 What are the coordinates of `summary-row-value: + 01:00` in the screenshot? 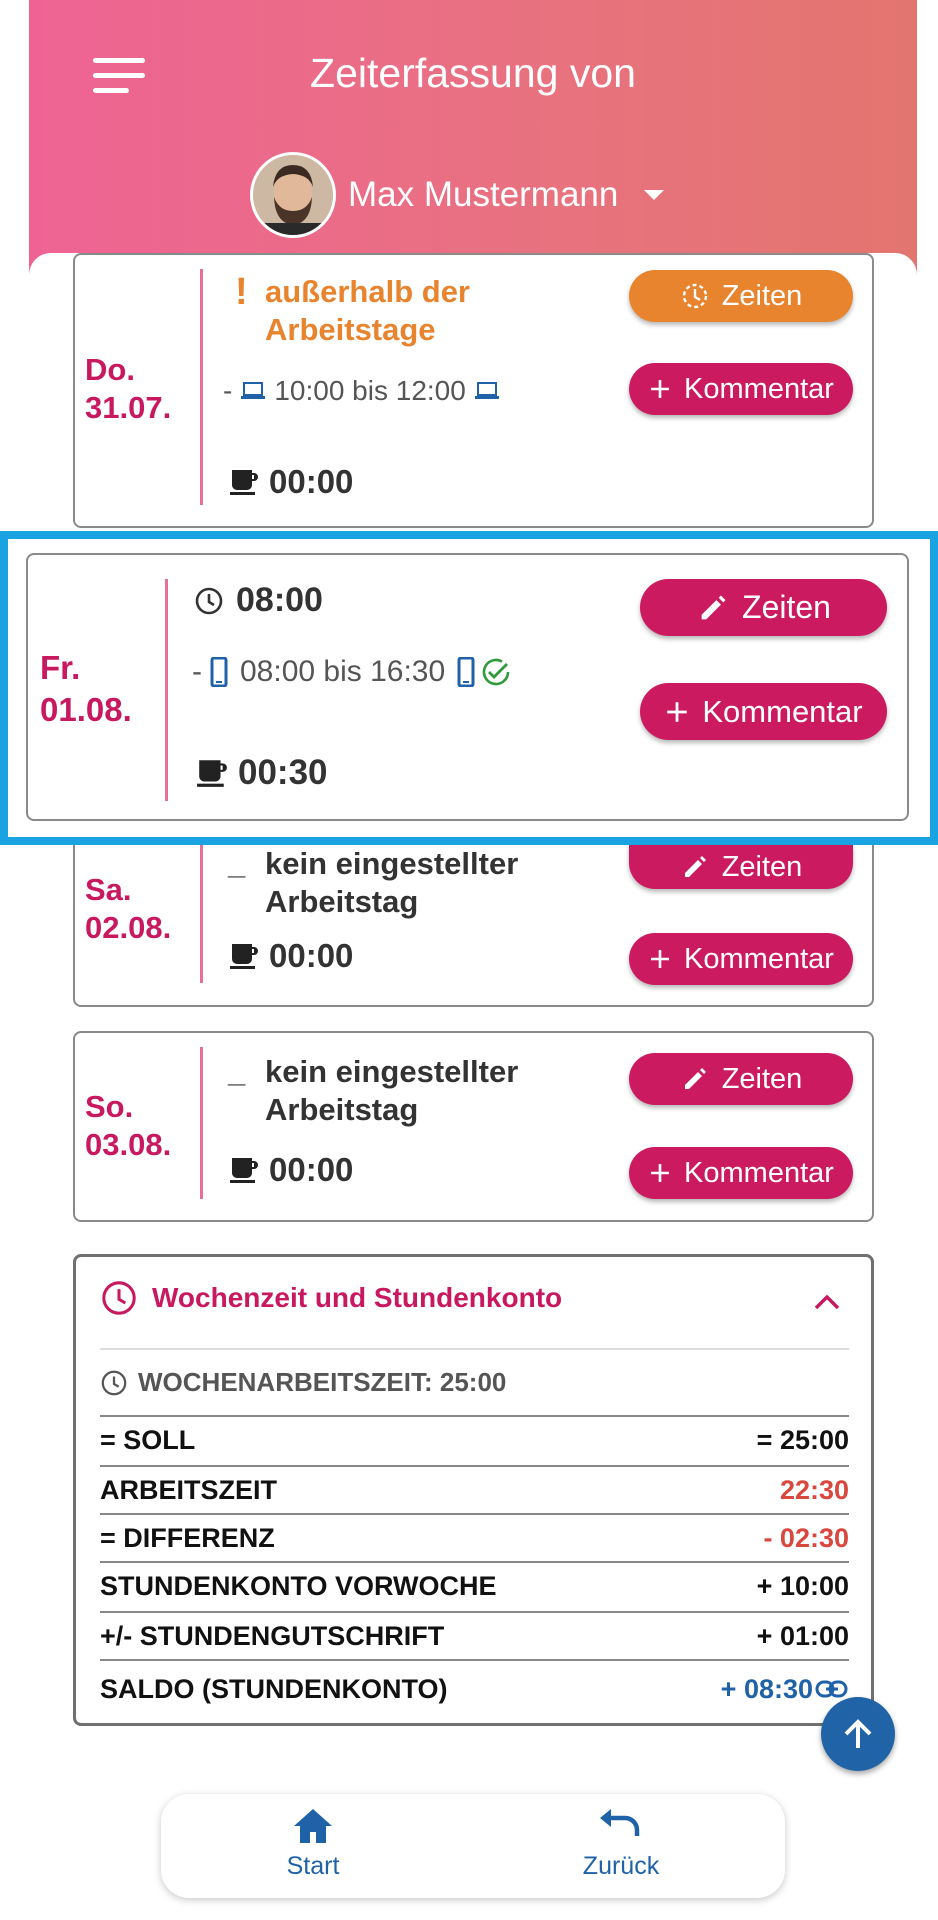 It's located at (802, 1635).